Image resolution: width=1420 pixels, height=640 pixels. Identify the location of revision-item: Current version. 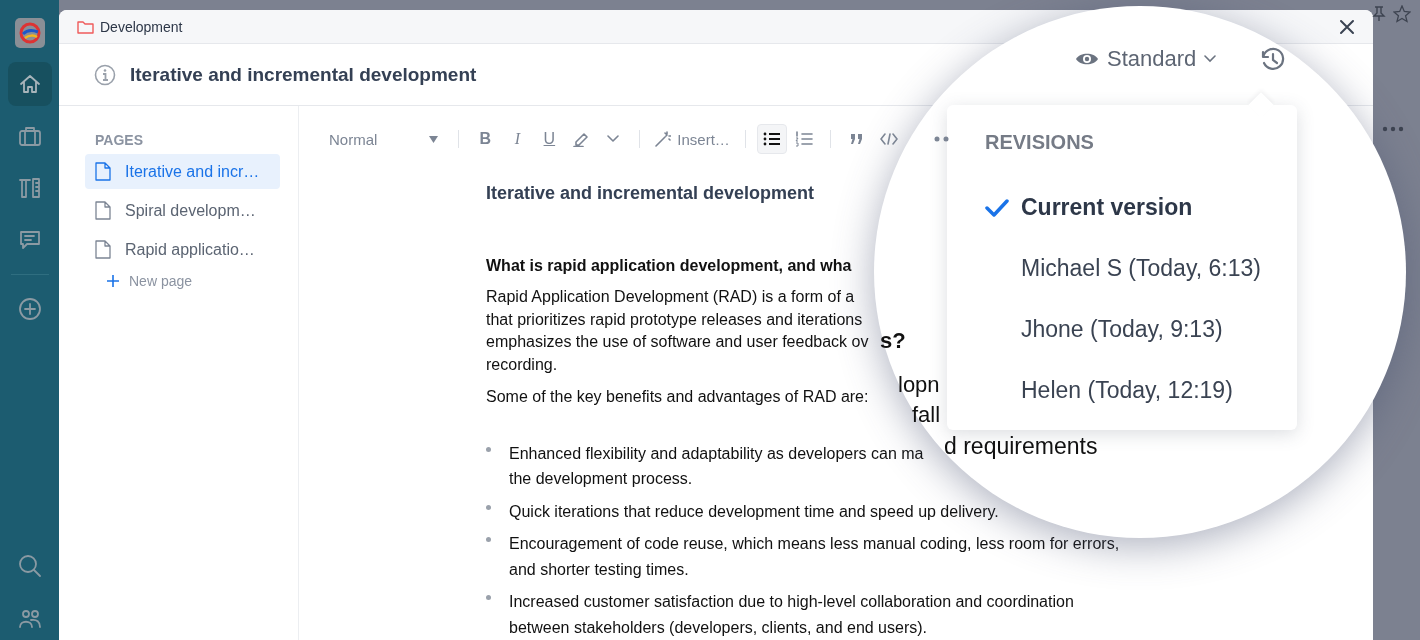
(1141, 207).